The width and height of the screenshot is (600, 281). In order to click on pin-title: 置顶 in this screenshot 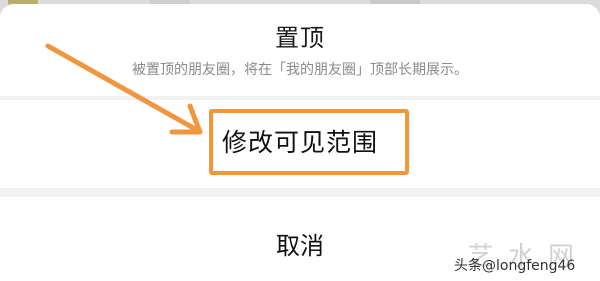, I will do `click(300, 38)`.